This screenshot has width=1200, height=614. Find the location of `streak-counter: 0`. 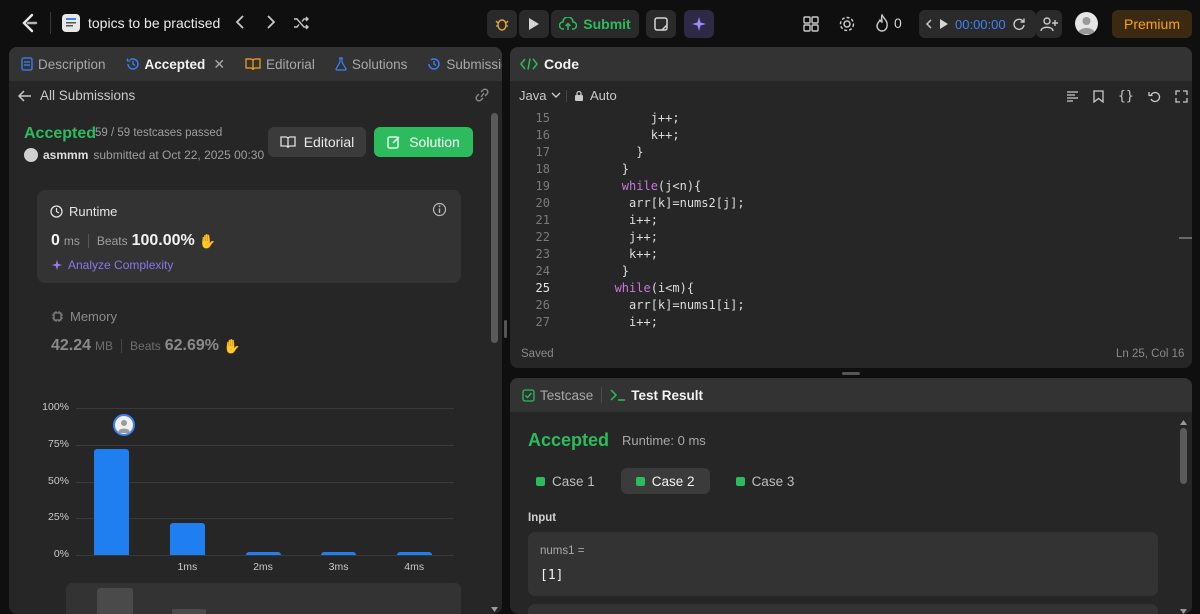

streak-counter: 0 is located at coordinates (888, 23).